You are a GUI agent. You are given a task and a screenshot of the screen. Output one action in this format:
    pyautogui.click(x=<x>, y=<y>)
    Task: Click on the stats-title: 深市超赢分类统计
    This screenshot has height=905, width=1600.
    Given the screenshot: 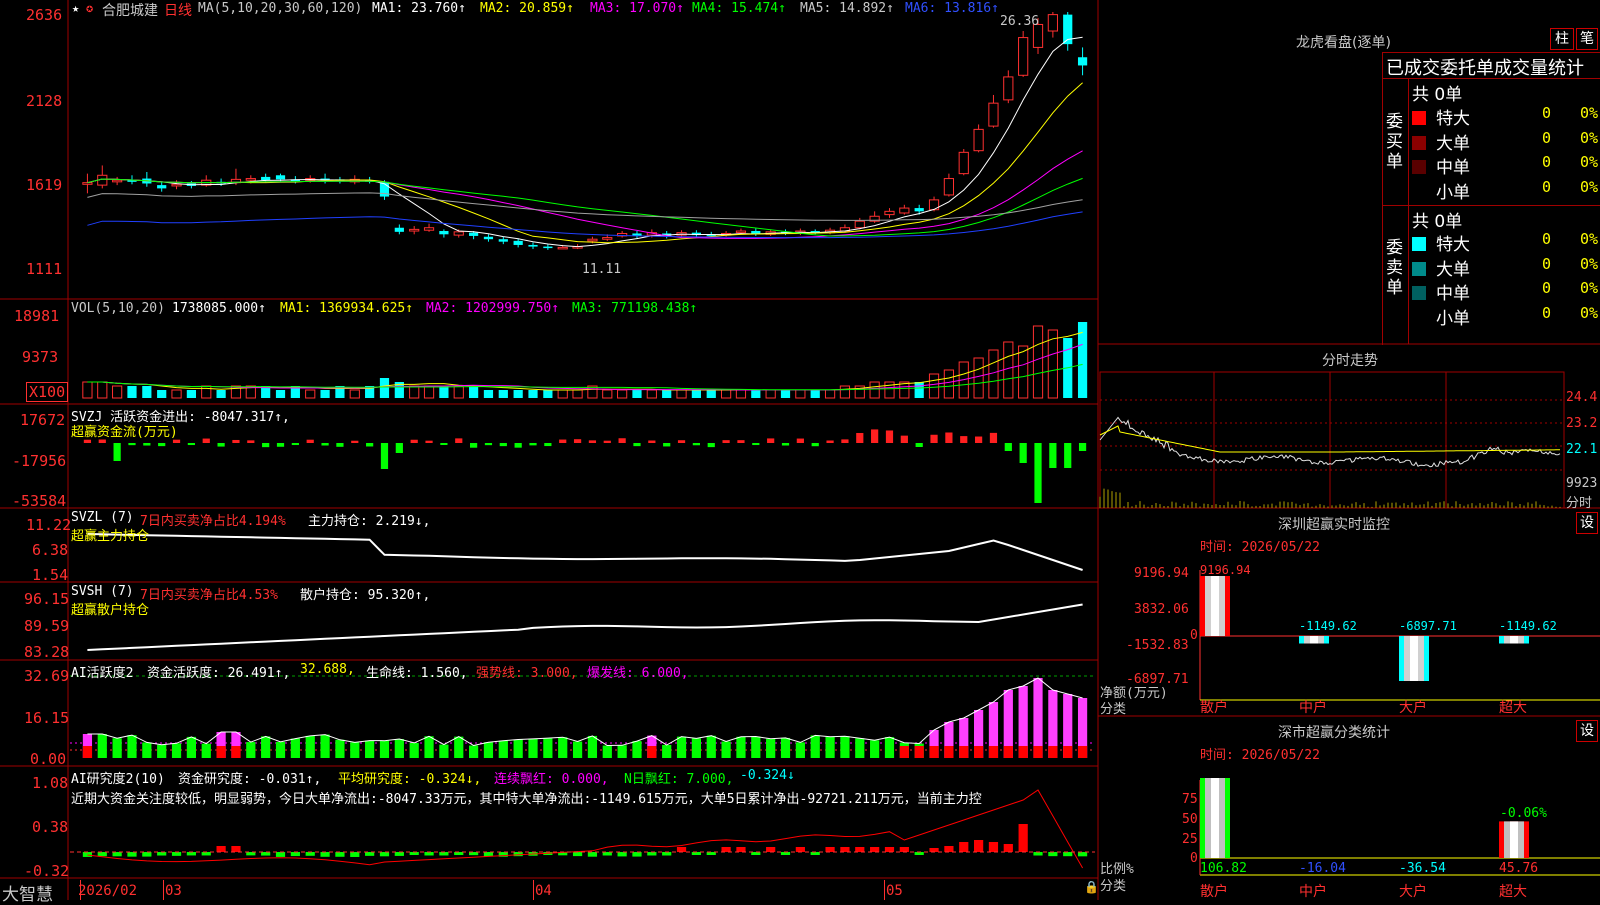 What is the action you would take?
    pyautogui.click(x=1334, y=733)
    